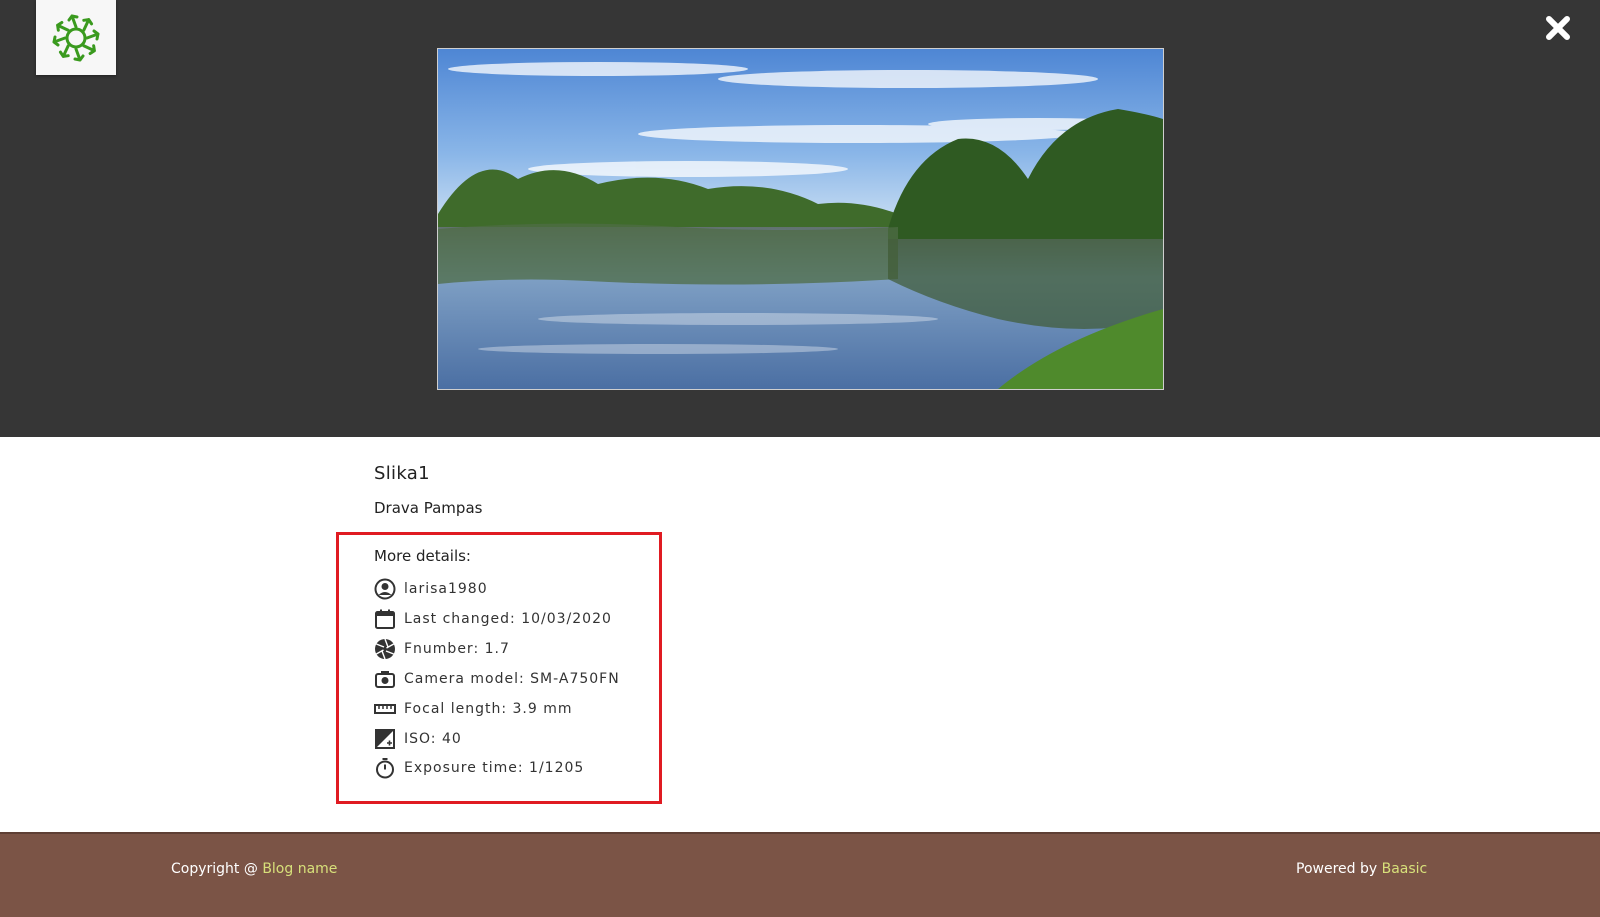 The image size is (1600, 917). I want to click on detail-last-changed: Last changed: 10/03/2020, so click(493, 619).